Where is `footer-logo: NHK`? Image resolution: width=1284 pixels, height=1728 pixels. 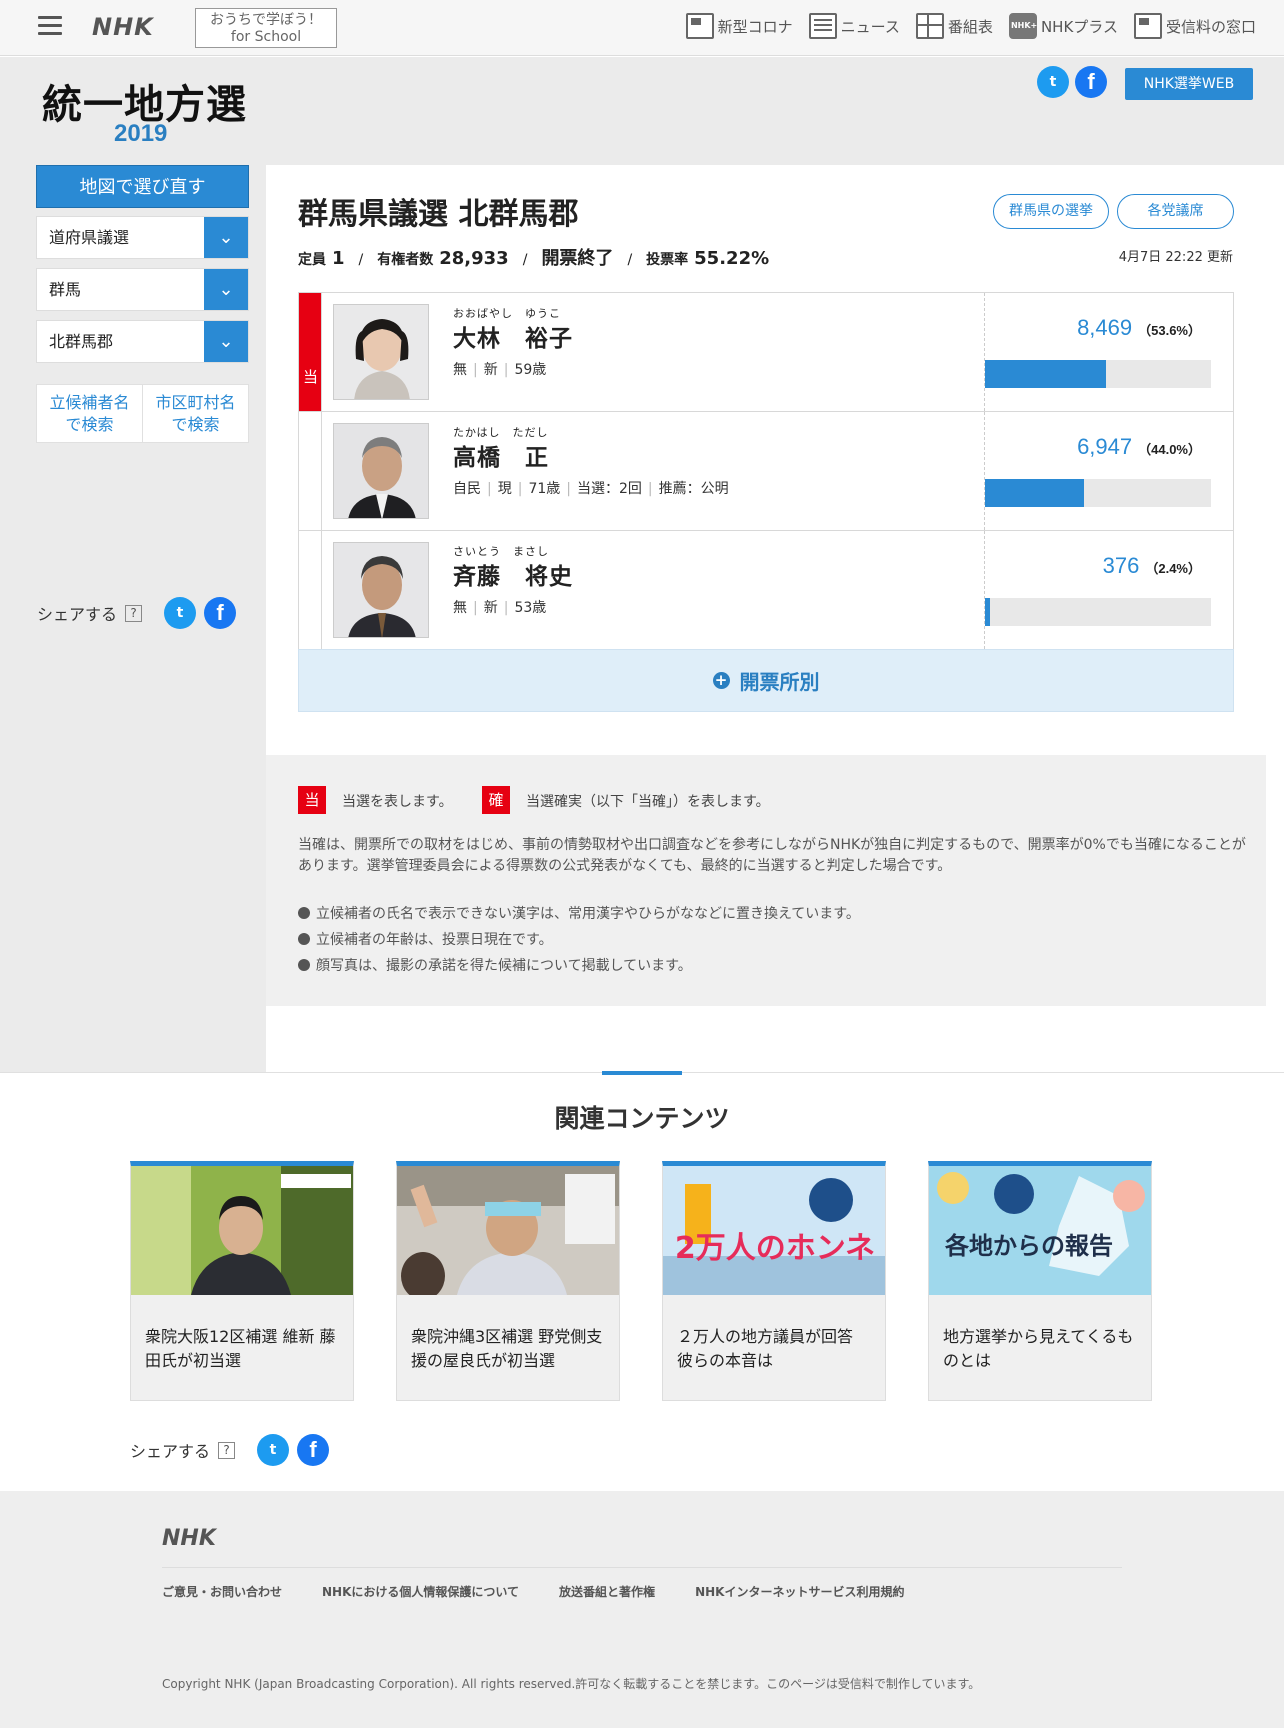 footer-logo: NHK is located at coordinates (189, 1538).